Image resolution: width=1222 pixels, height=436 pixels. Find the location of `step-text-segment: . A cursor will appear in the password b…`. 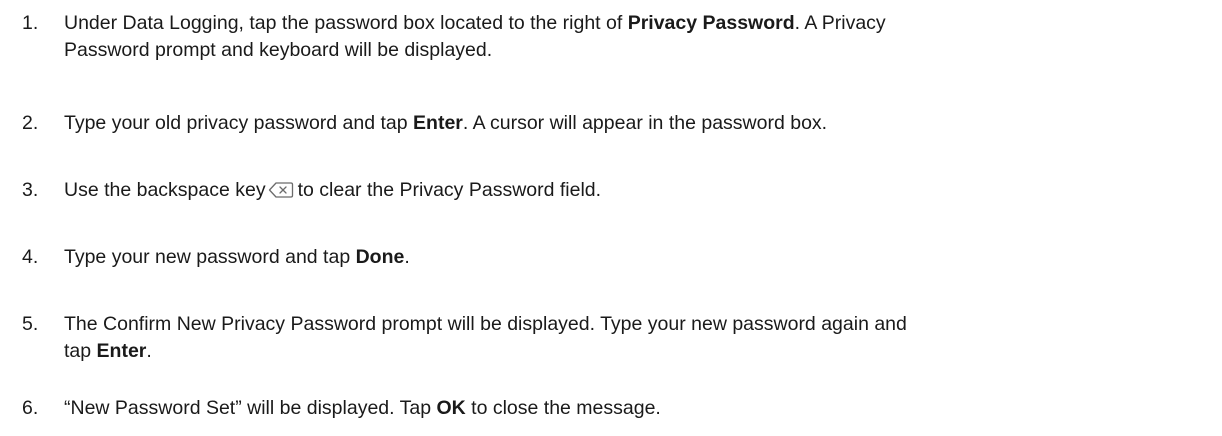

step-text-segment: . A cursor will appear in the password b… is located at coordinates (645, 123).